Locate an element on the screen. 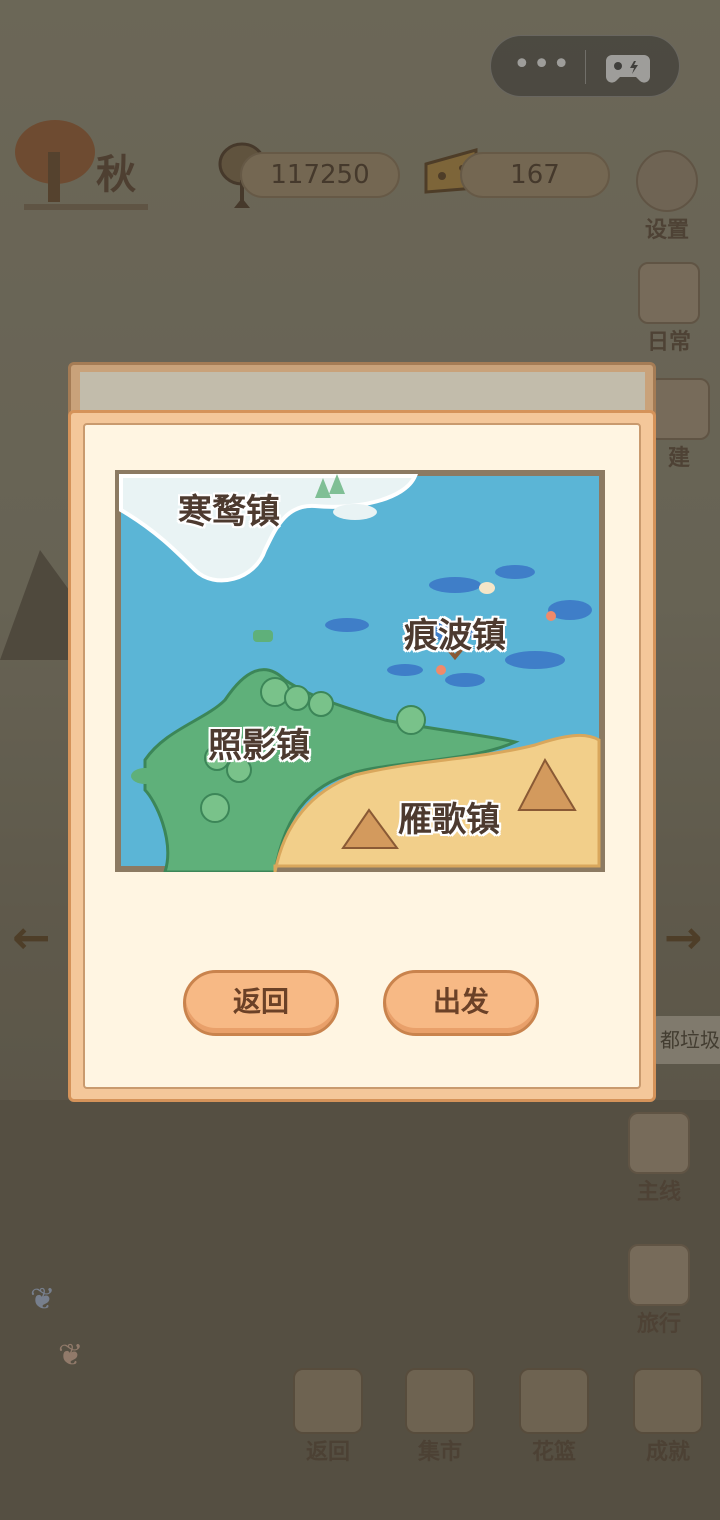 The image size is (720, 1520). town-label-hanwu: 寒鹜镇 is located at coordinates (229, 508).